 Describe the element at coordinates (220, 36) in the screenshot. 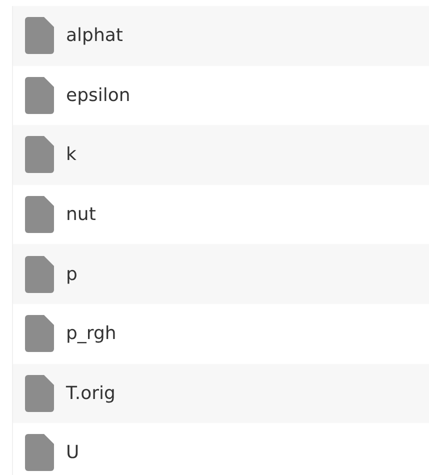

I see `file-row: alphat` at that location.